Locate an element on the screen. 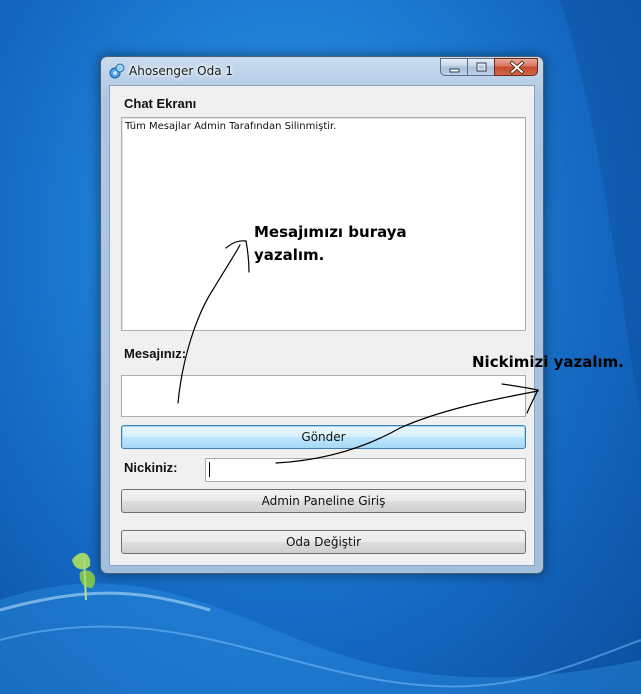  admin-panel-button: Admin Paneline Giriş is located at coordinates (323, 501).